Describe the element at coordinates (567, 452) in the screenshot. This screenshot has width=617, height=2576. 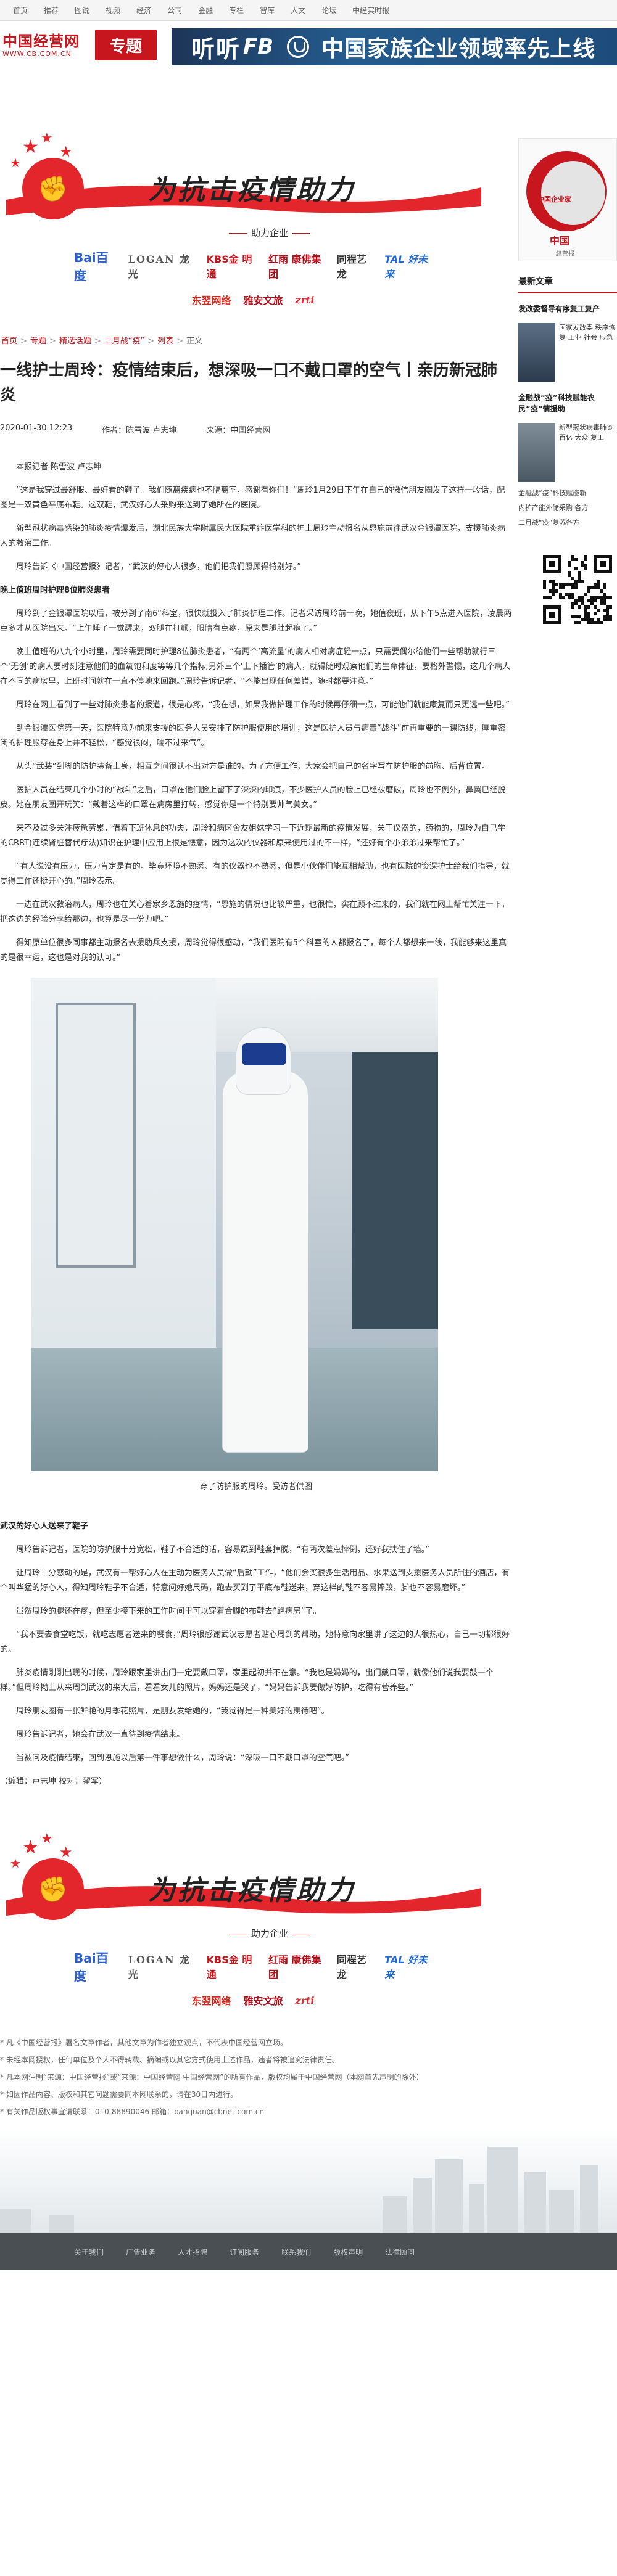
I see `latest-item: 新型冠状病毒肺炎 百亿 大众 复工` at that location.